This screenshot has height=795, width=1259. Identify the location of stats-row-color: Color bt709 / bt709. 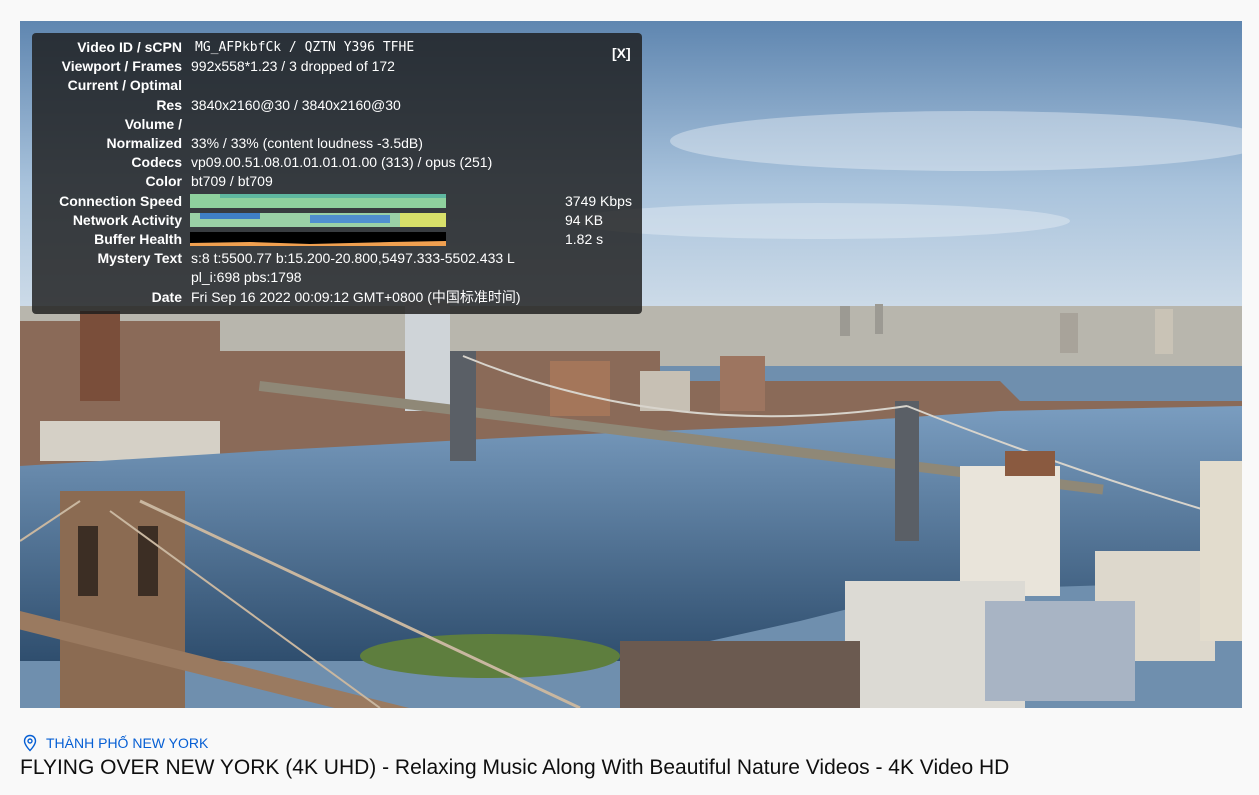
(337, 182).